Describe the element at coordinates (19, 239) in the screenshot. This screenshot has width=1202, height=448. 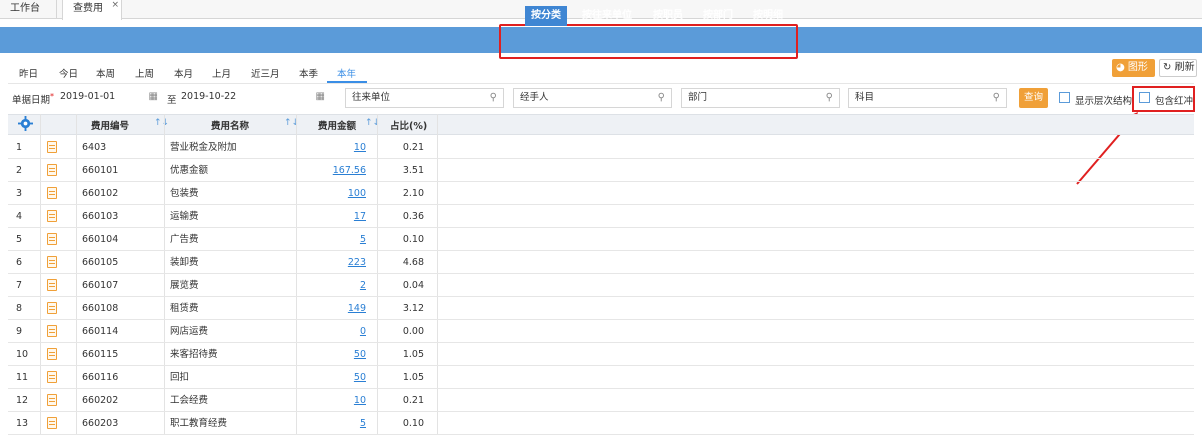
I see `row-index: 5` at that location.